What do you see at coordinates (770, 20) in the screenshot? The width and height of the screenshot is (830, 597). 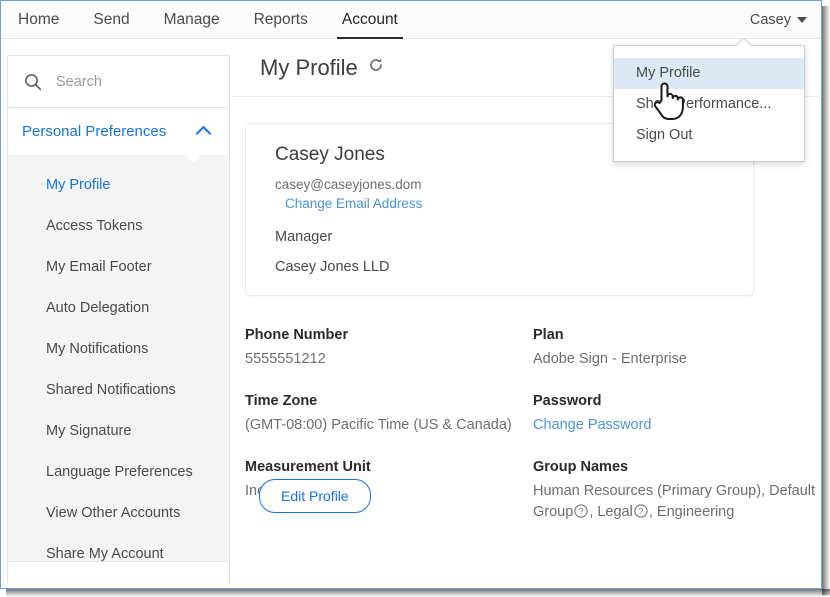 I see `user-menu-label: Casey` at bounding box center [770, 20].